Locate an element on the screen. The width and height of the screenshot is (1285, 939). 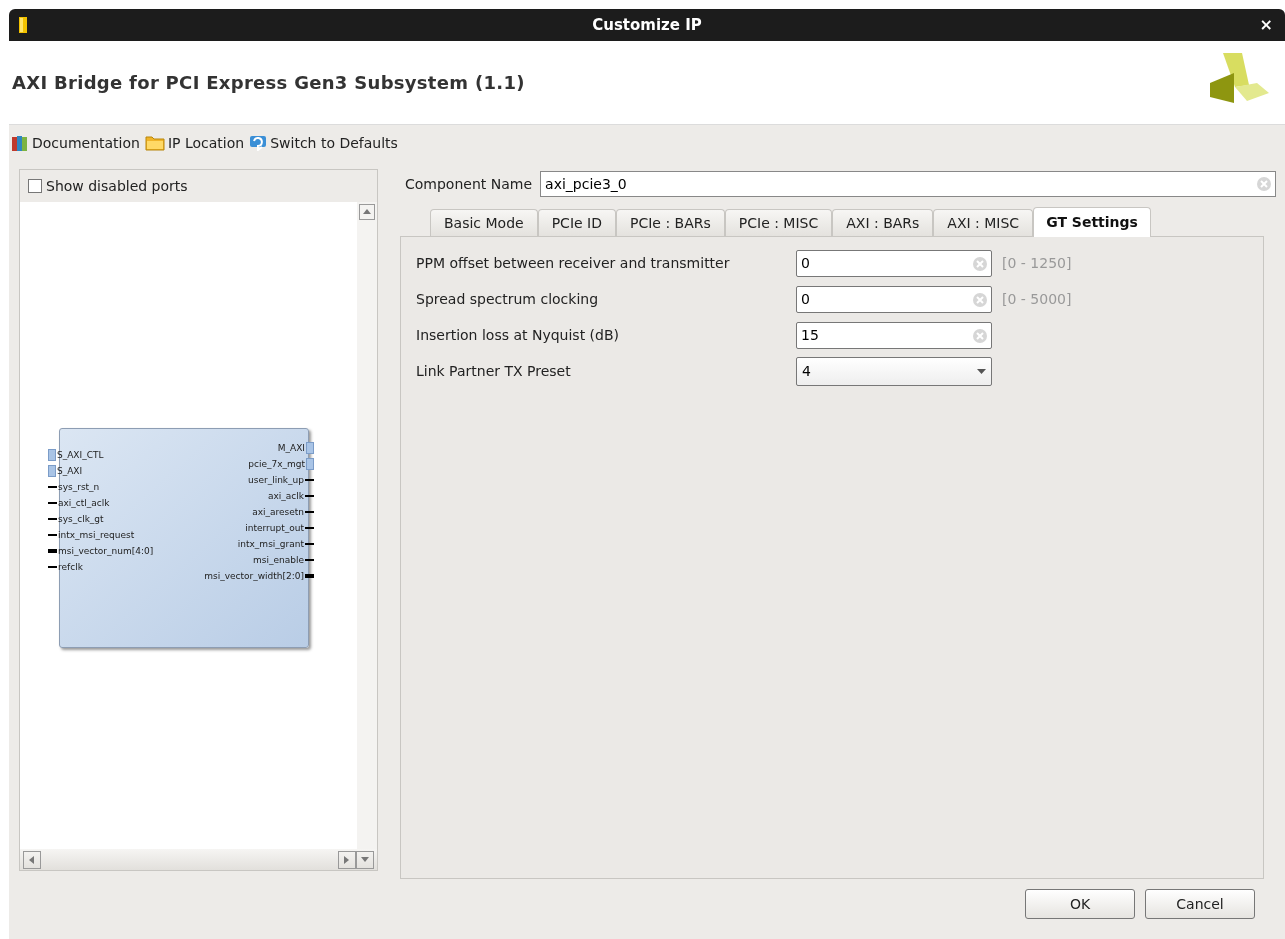
port-label: axi_ctl_aclk is located at coordinates (84, 503).